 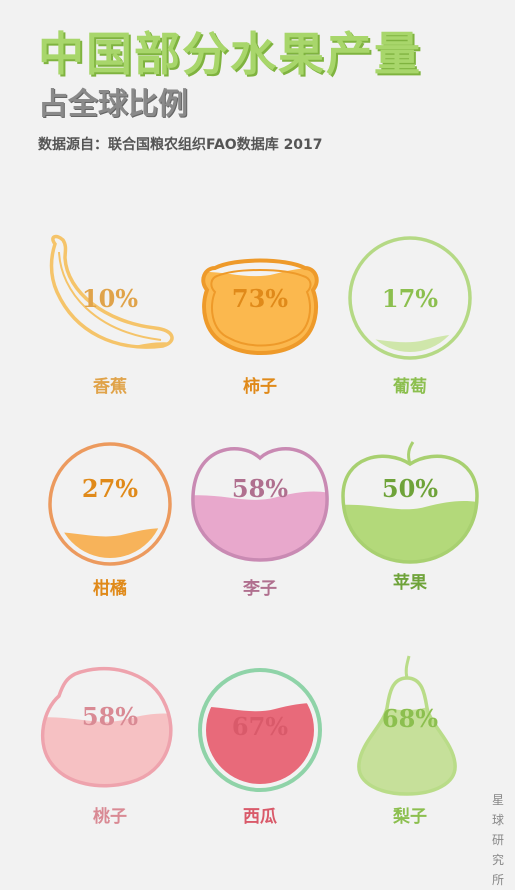 I want to click on fruit-name: 香蕉, so click(x=110, y=387).